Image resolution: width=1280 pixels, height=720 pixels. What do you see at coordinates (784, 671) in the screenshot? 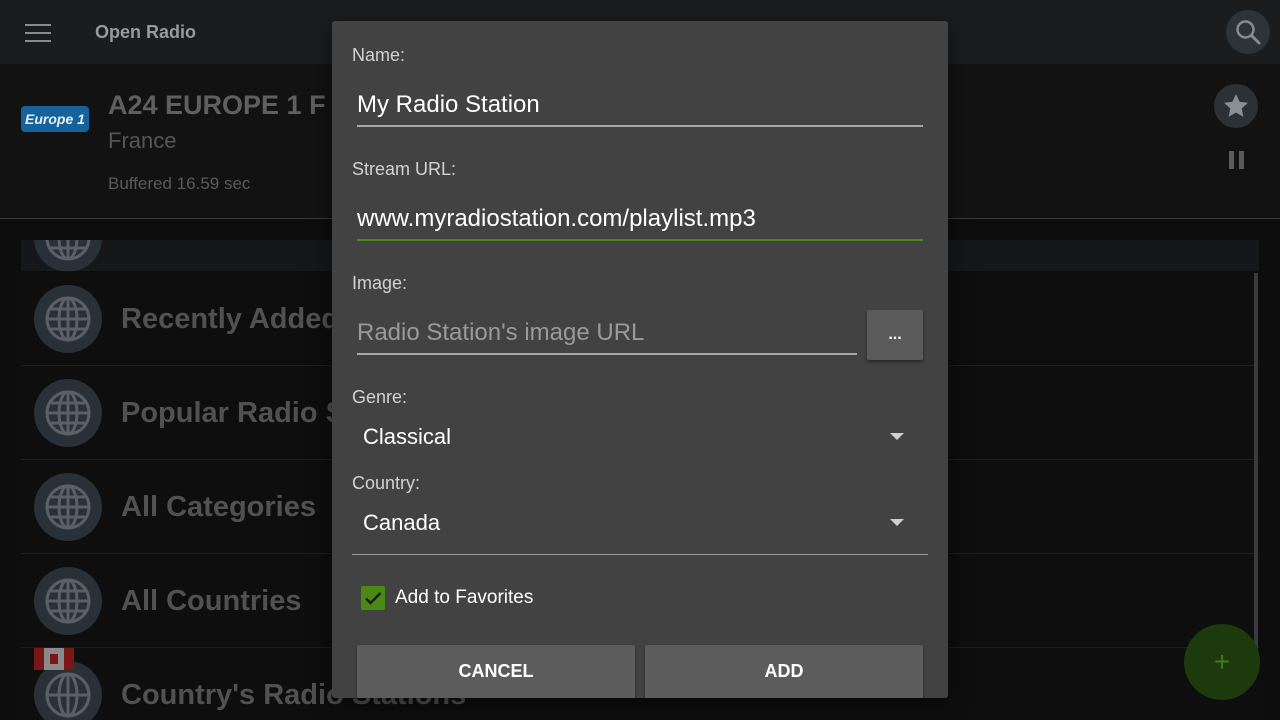
I see `add-button: ADD` at bounding box center [784, 671].